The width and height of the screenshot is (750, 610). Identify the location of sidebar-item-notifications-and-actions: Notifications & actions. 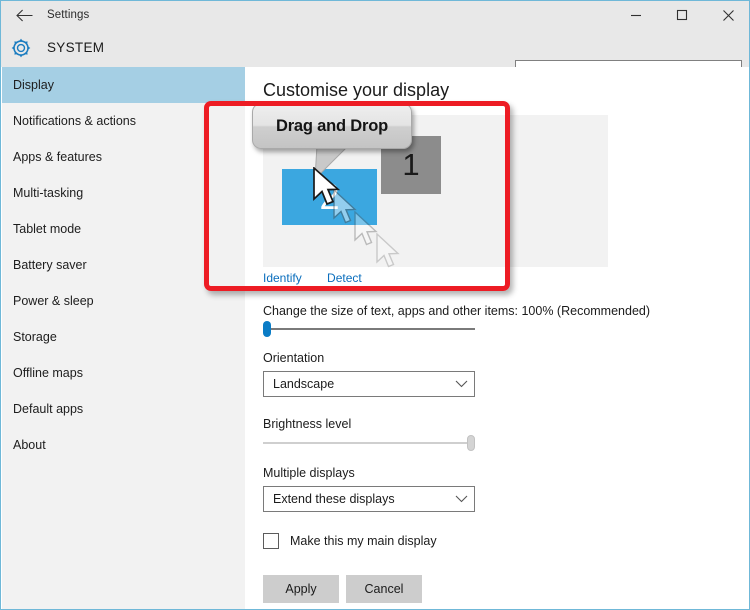
(123, 121).